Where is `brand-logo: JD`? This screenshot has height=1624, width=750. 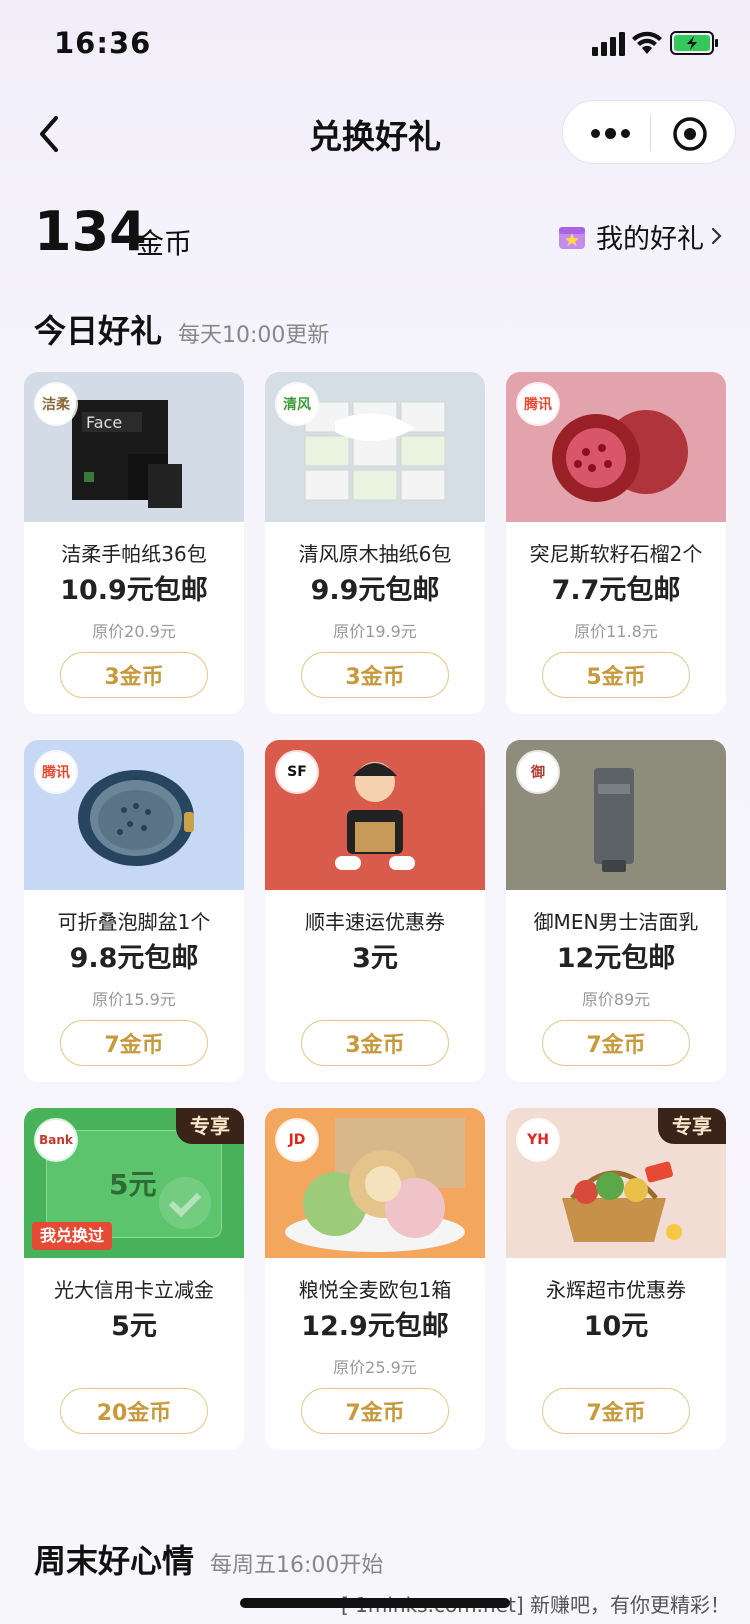
brand-logo: JD is located at coordinates (297, 1140).